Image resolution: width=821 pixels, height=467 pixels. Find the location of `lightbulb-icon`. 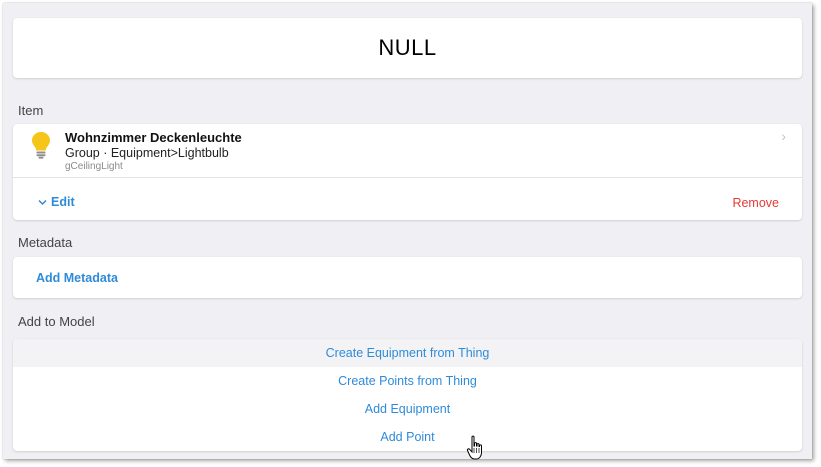

lightbulb-icon is located at coordinates (41, 145).